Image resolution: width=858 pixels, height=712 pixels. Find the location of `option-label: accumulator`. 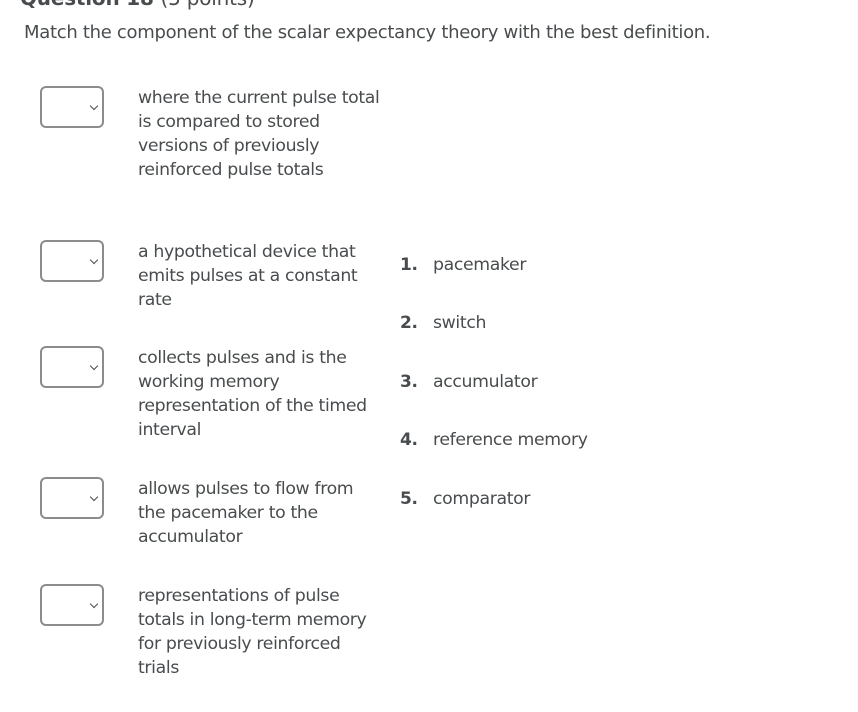

option-label: accumulator is located at coordinates (485, 382).